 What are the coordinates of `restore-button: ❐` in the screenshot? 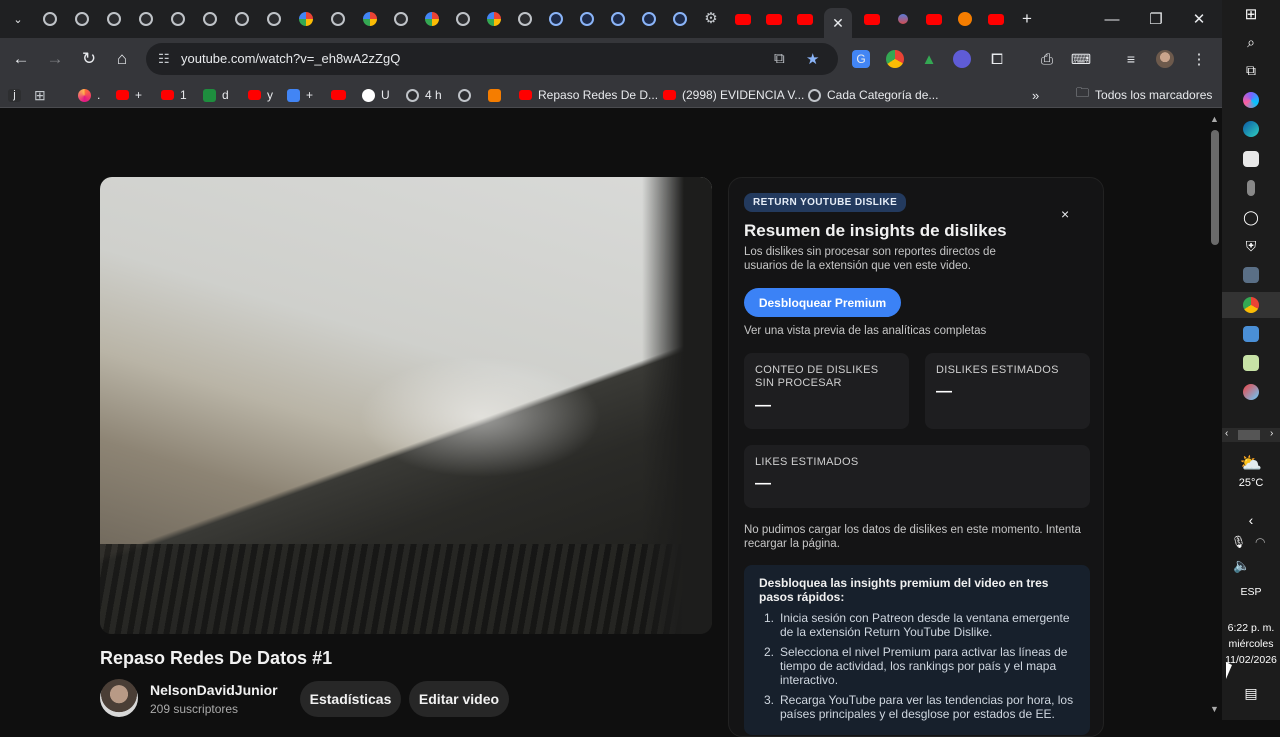 It's located at (1156, 19).